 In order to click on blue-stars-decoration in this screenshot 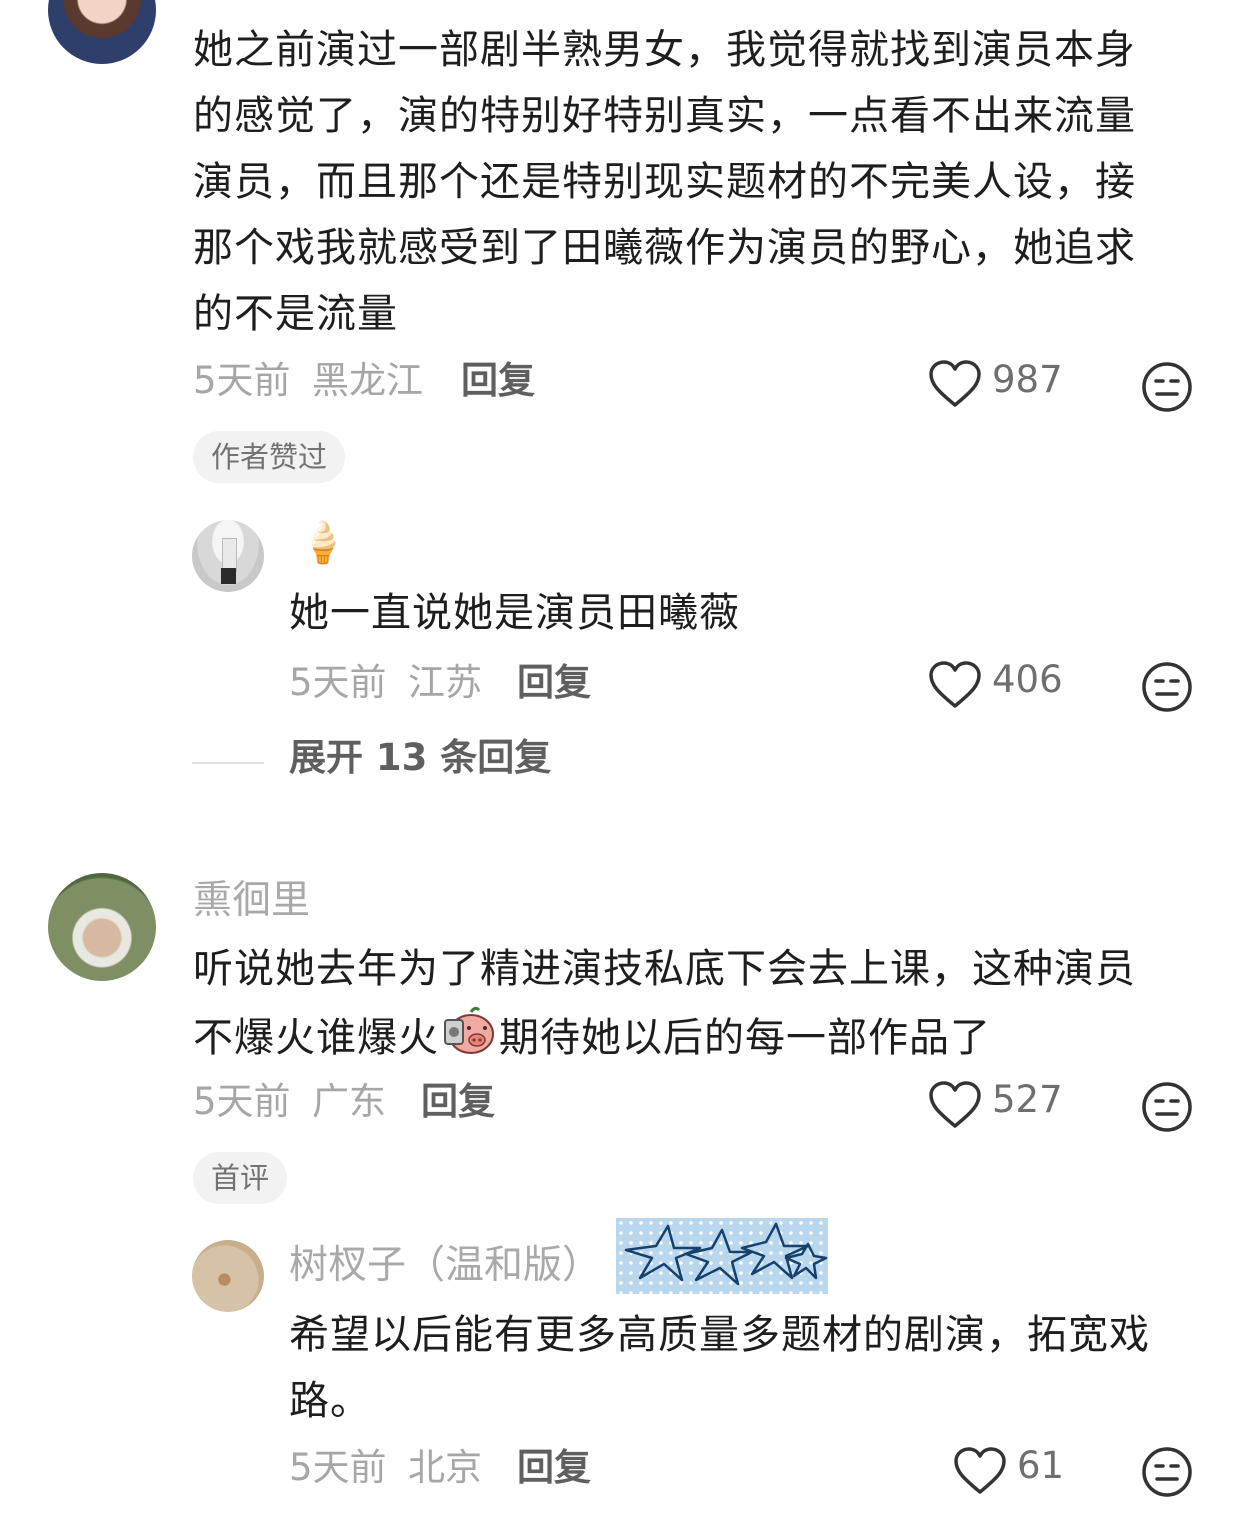, I will do `click(722, 1256)`.